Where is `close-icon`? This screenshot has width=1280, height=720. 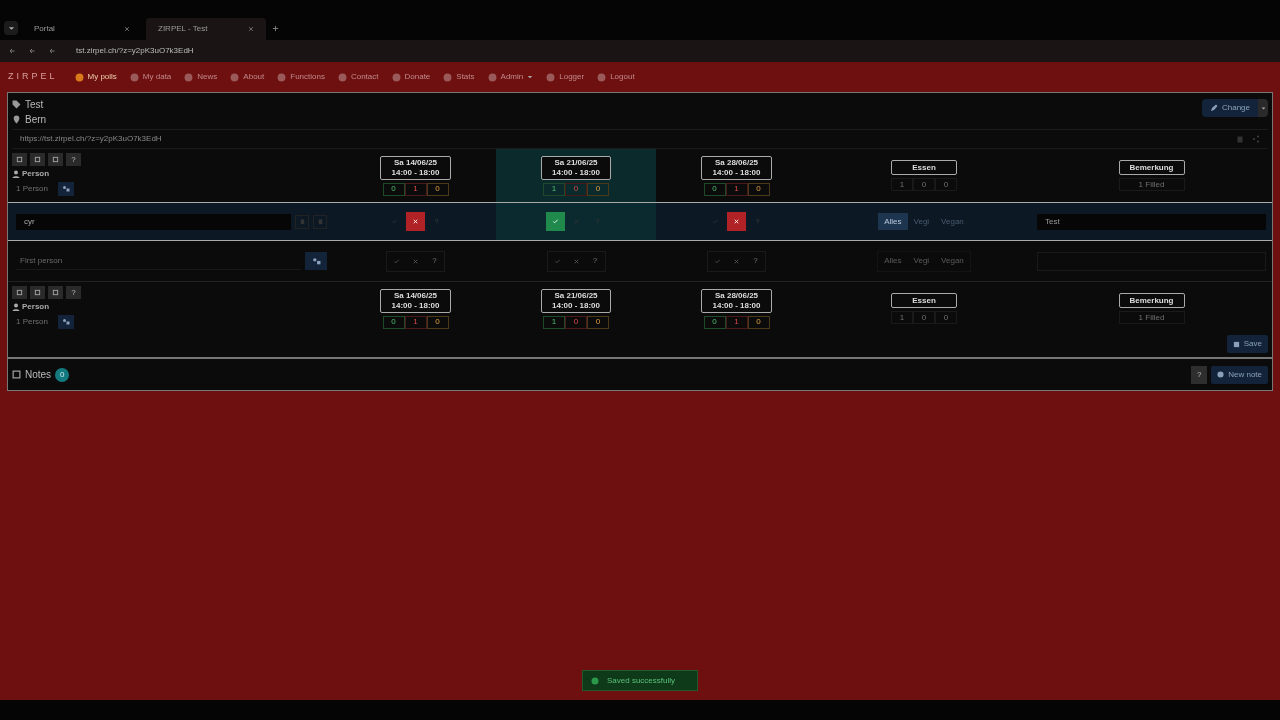
close-icon is located at coordinates (251, 29).